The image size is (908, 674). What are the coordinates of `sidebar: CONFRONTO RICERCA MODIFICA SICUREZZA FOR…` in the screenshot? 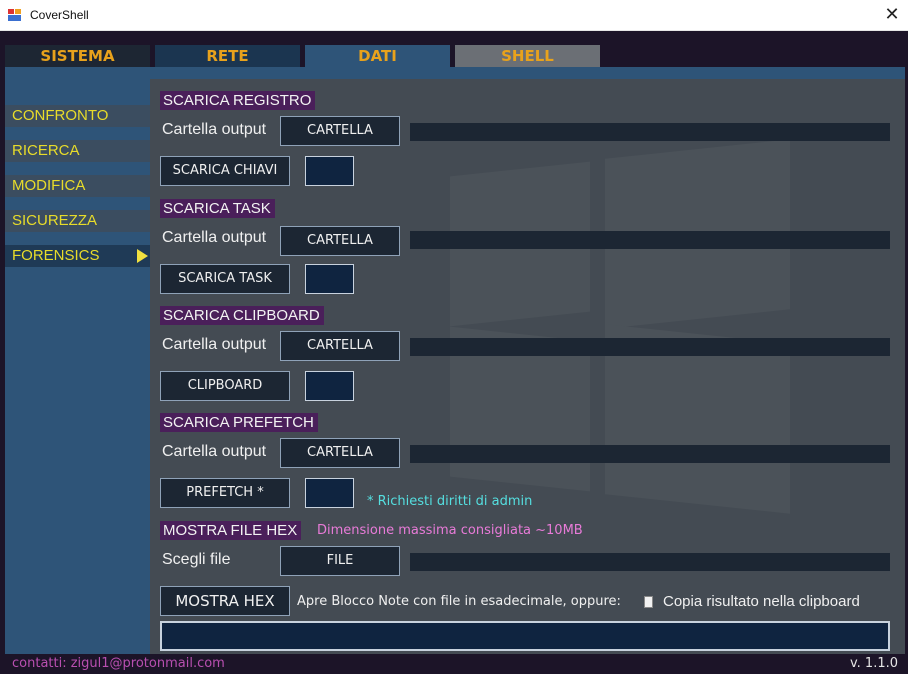 It's located at (77, 366).